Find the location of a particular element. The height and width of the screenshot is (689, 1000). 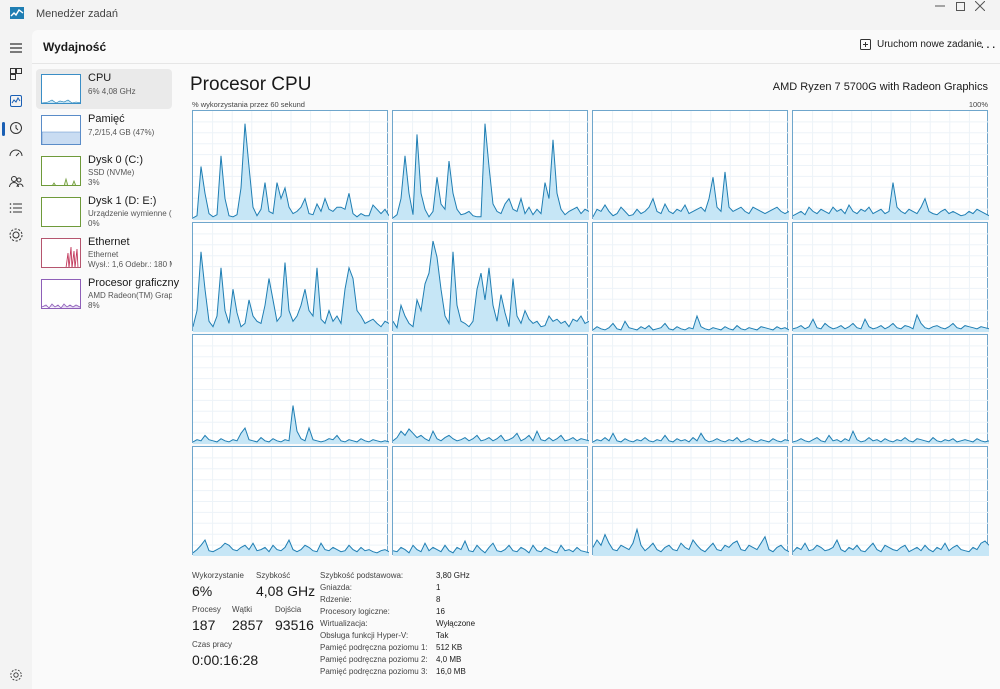

detail-key: Obsługa funkcji Hyper-V: is located at coordinates (364, 635).